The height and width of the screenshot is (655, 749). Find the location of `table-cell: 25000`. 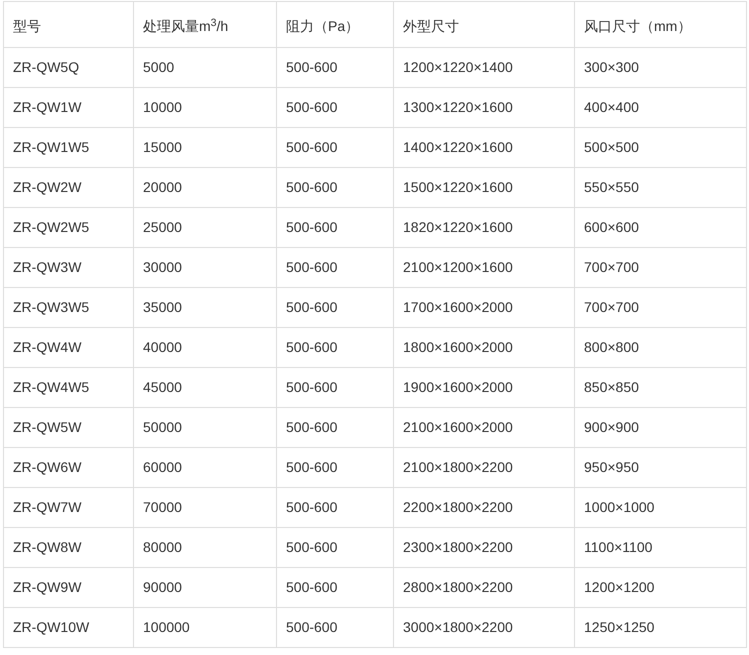

table-cell: 25000 is located at coordinates (205, 228).